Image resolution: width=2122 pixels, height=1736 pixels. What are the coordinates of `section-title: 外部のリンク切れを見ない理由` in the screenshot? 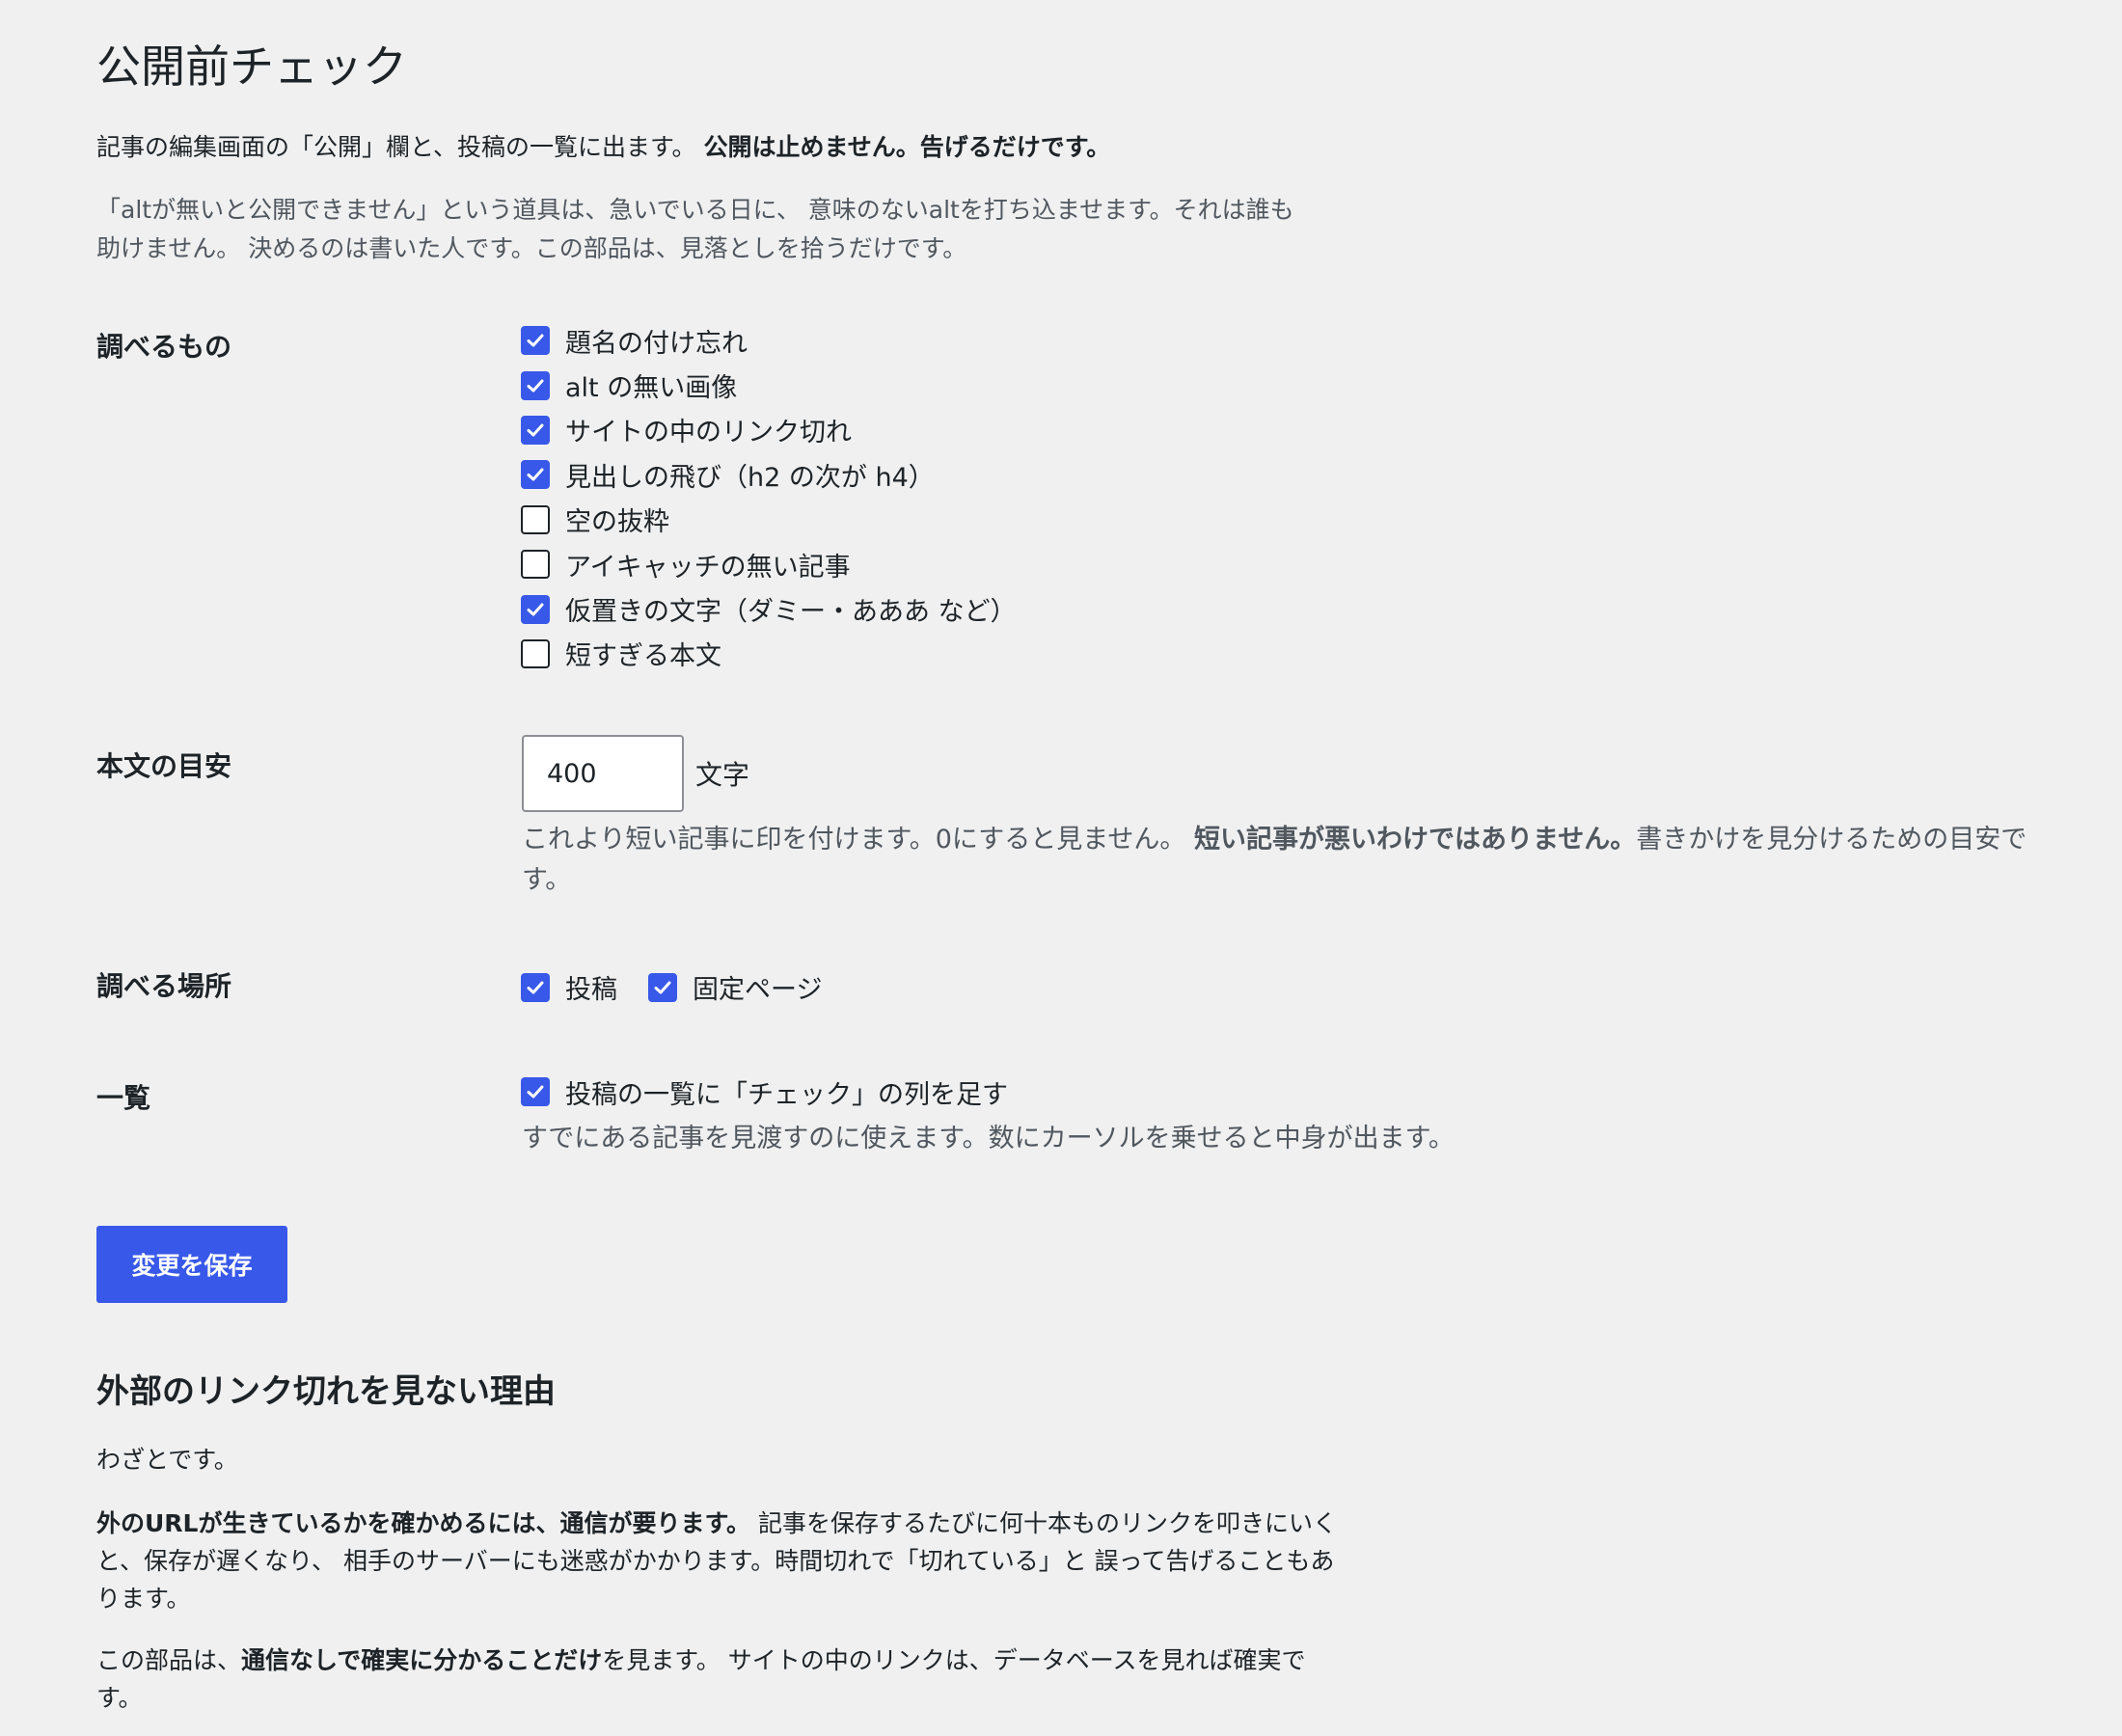 It's located at (326, 1391).